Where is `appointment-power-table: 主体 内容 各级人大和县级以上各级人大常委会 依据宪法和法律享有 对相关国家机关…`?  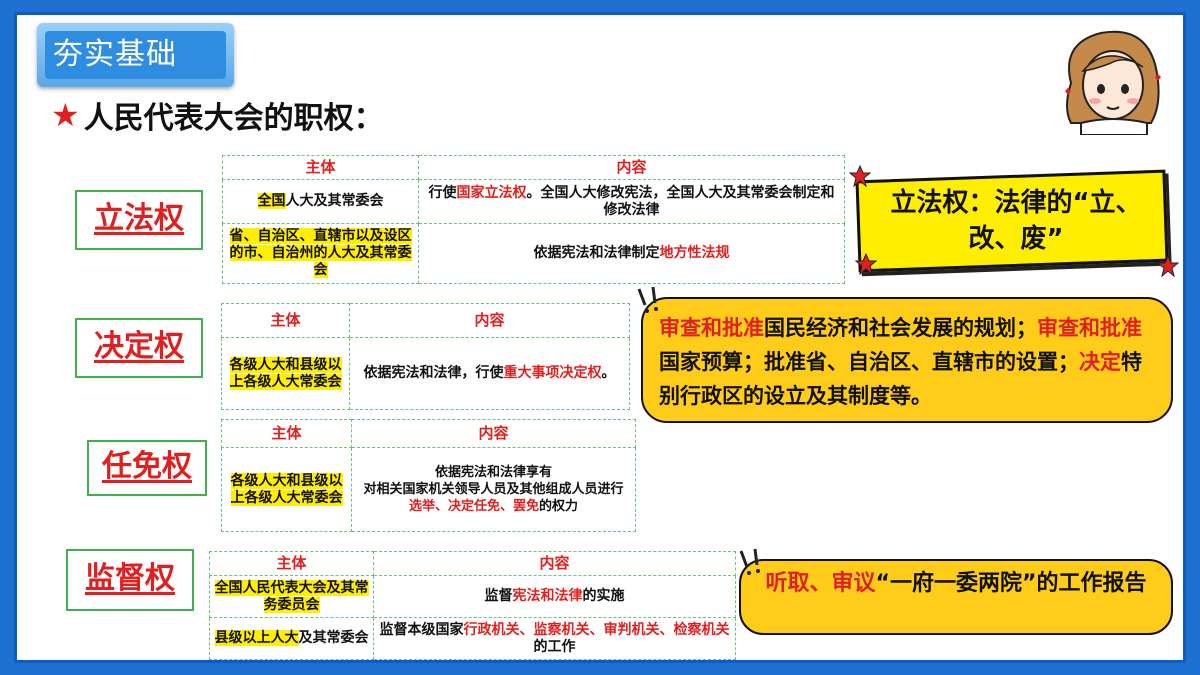
appointment-power-table: 主体 内容 各级人大和县级以上各级人大常委会 依据宪法和法律享有 对相关国家机关… is located at coordinates (428, 475).